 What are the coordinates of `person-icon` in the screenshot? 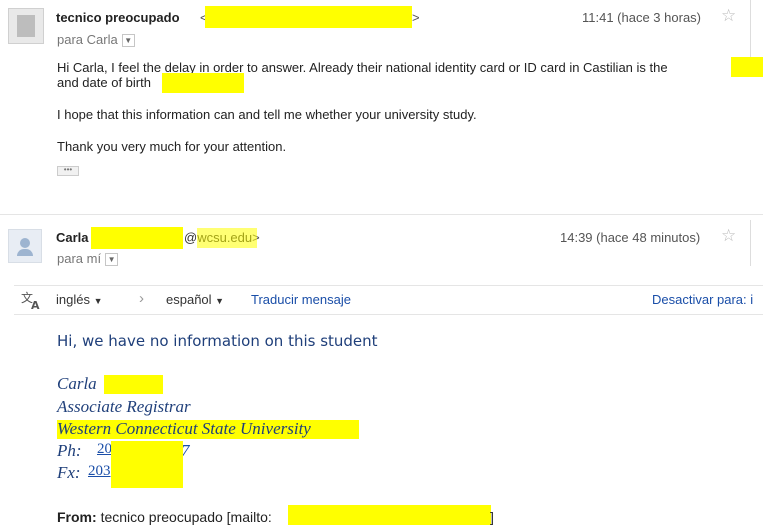 It's located at (25, 243).